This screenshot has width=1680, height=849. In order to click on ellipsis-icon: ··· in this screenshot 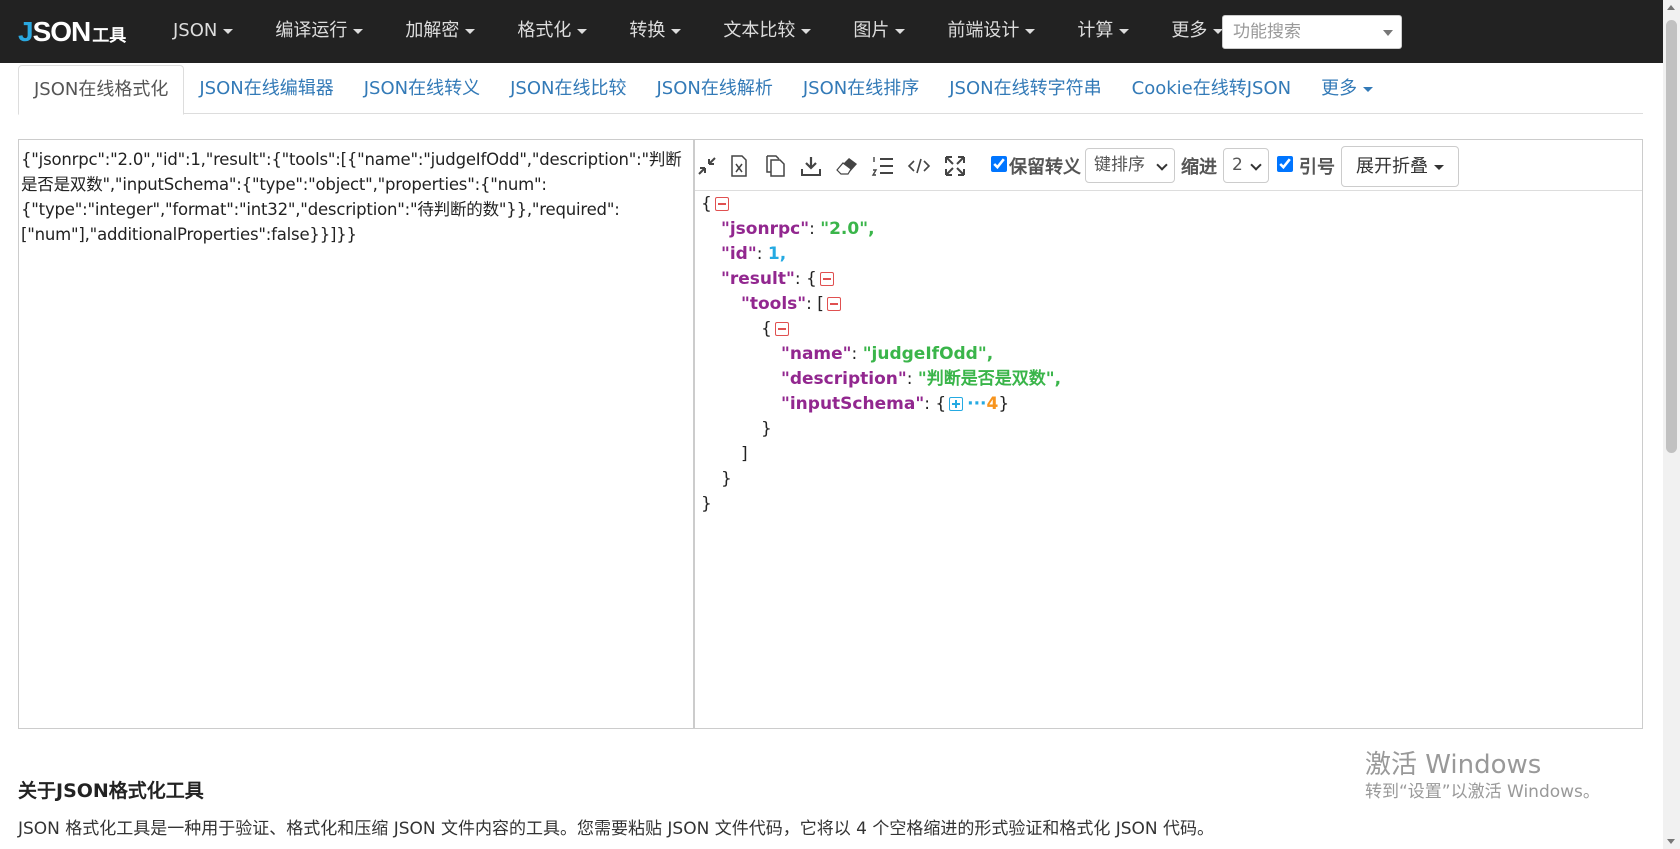, I will do `click(976, 404)`.